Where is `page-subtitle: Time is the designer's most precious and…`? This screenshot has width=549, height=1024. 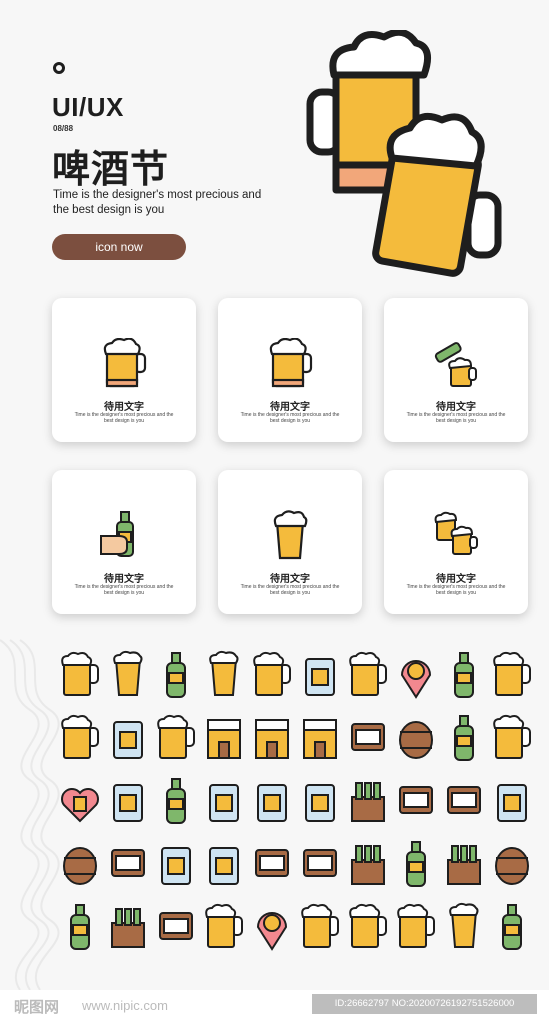 page-subtitle: Time is the designer's most precious and… is located at coordinates (157, 202).